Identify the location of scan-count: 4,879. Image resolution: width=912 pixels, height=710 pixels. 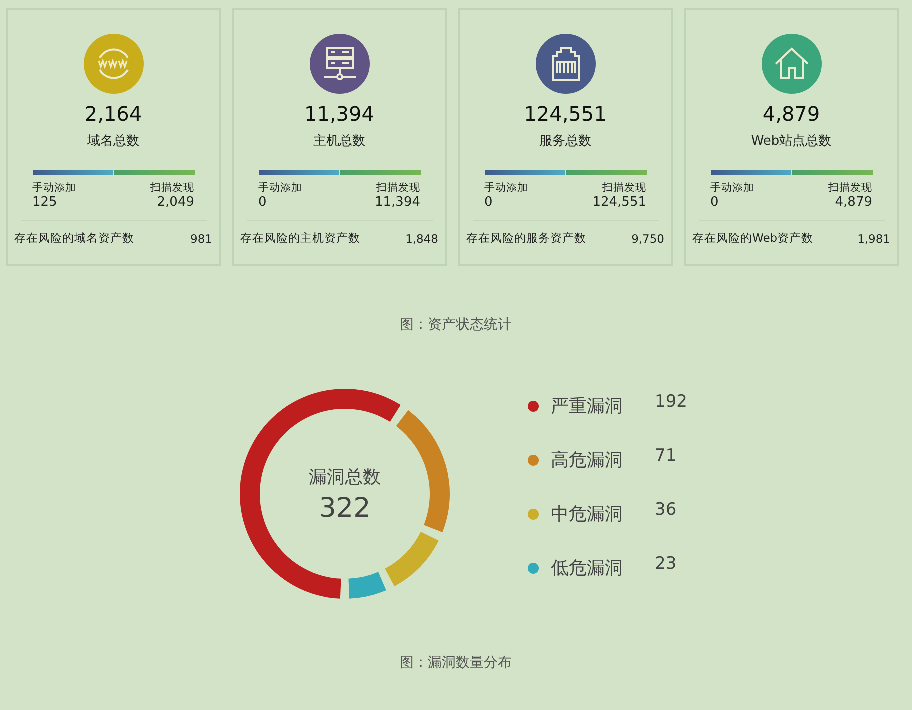
(853, 202).